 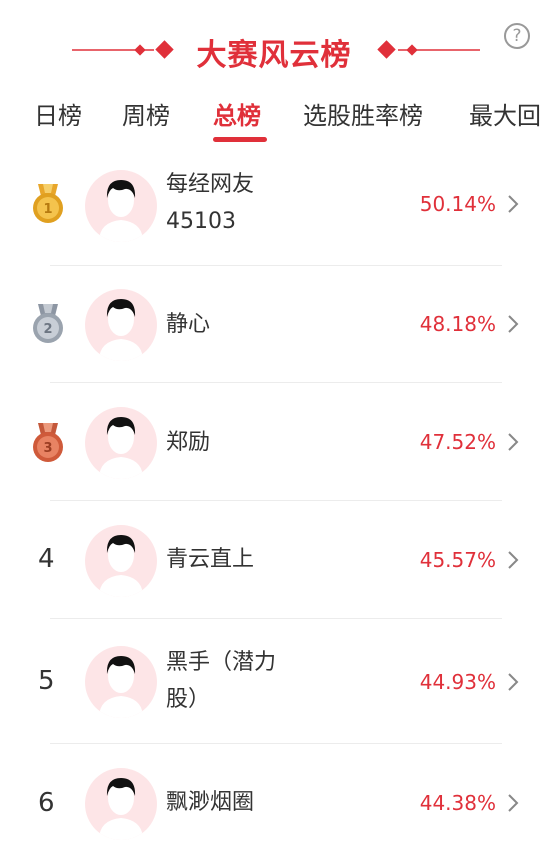 What do you see at coordinates (274, 208) in the screenshot?
I see `ranking-row-1: 1 每经网友 45103 50.14%` at bounding box center [274, 208].